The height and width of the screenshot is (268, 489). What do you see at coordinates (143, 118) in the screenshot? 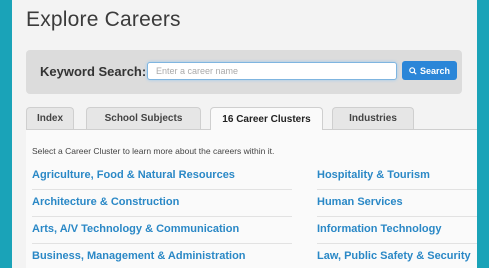
I see `tab-school-subjects: School Subjects` at bounding box center [143, 118].